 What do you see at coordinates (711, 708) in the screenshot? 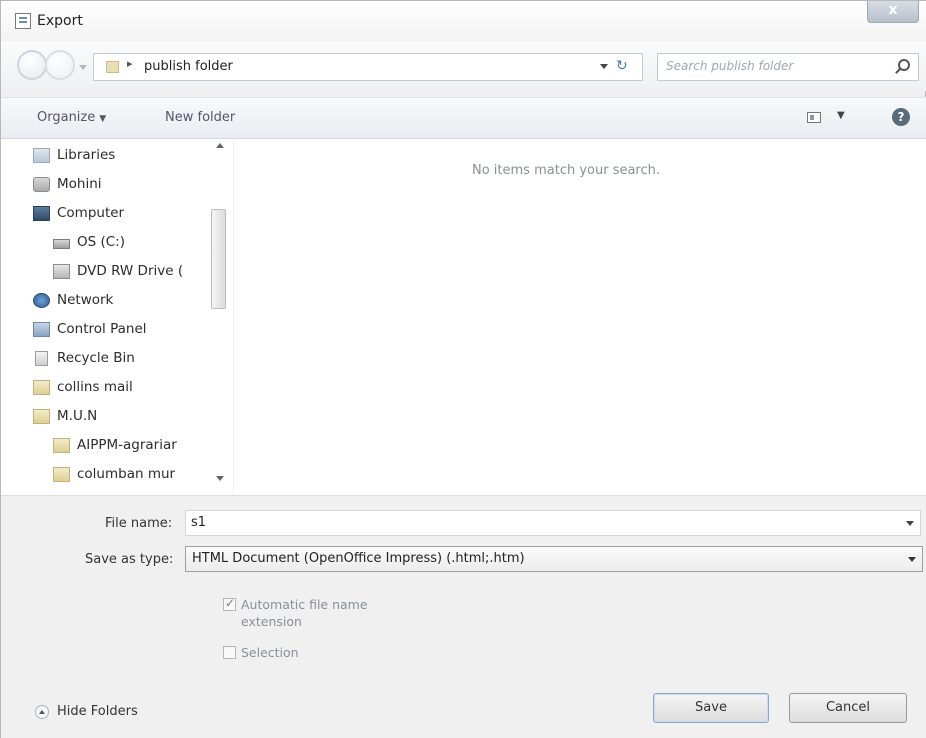
I see `save-button: Save` at bounding box center [711, 708].